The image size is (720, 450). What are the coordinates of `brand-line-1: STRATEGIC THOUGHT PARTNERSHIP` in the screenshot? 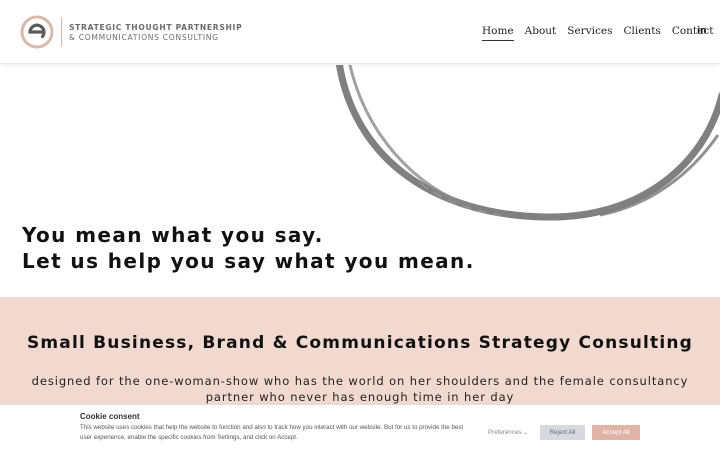 It's located at (156, 27).